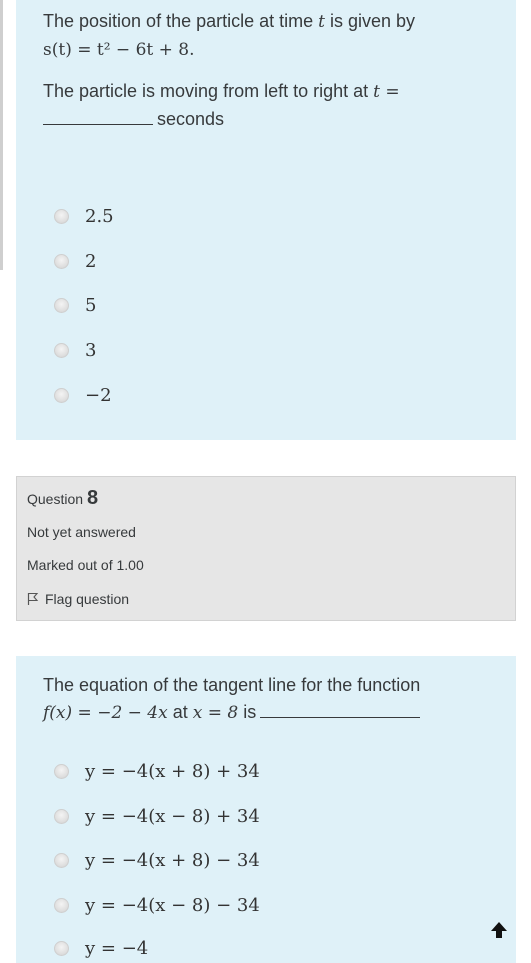  What do you see at coordinates (1, 135) in the screenshot?
I see `left-edge-divider` at bounding box center [1, 135].